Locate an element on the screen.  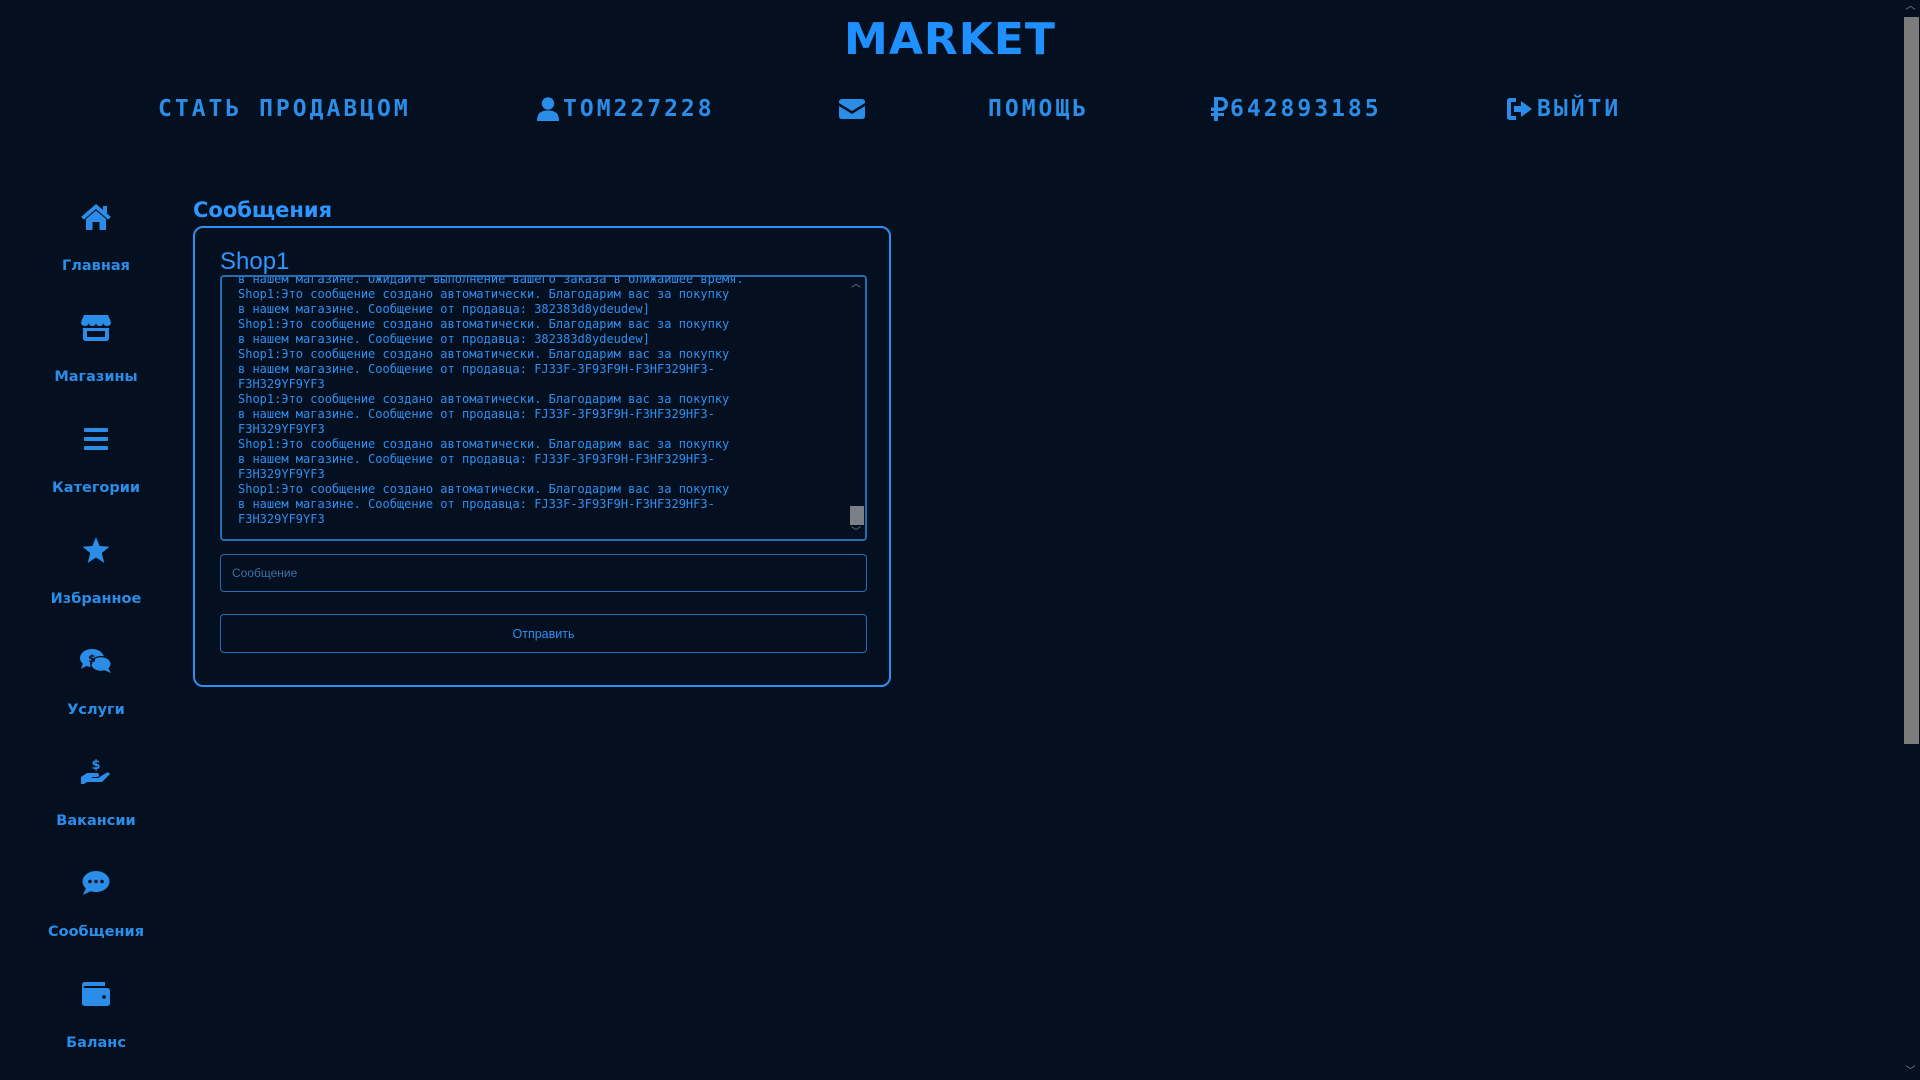
sidebar-item-stores: Магазины is located at coordinates (96, 366).